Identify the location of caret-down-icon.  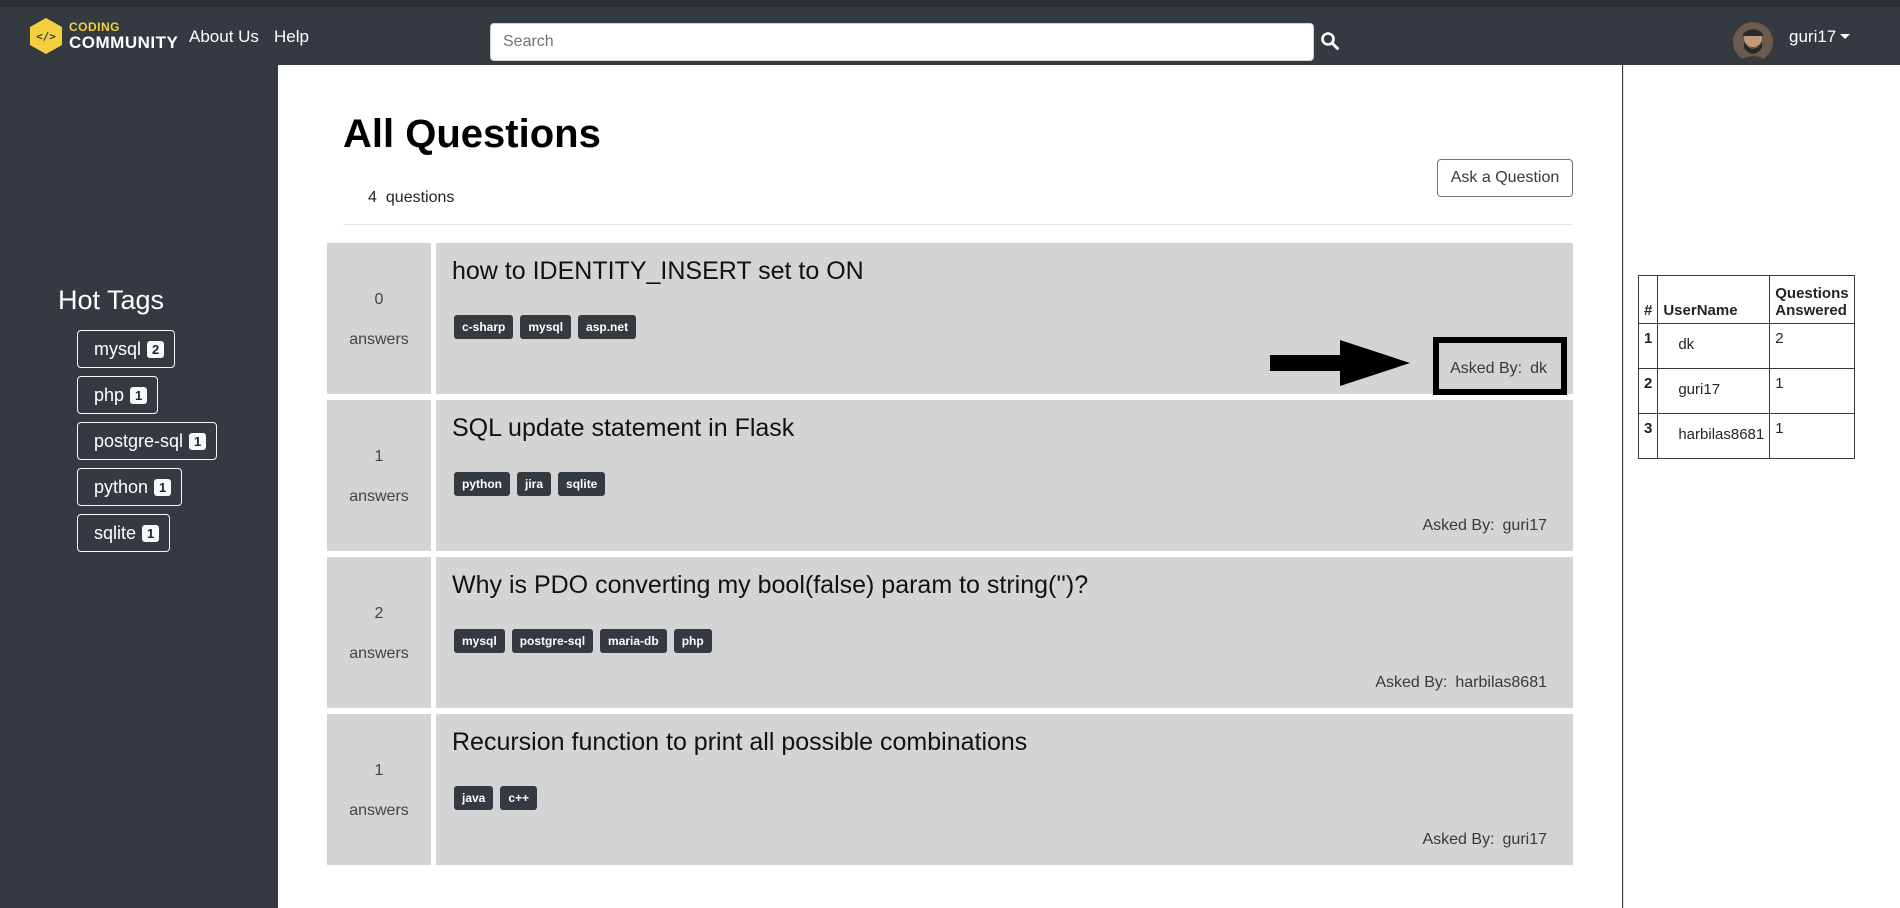
(1845, 36).